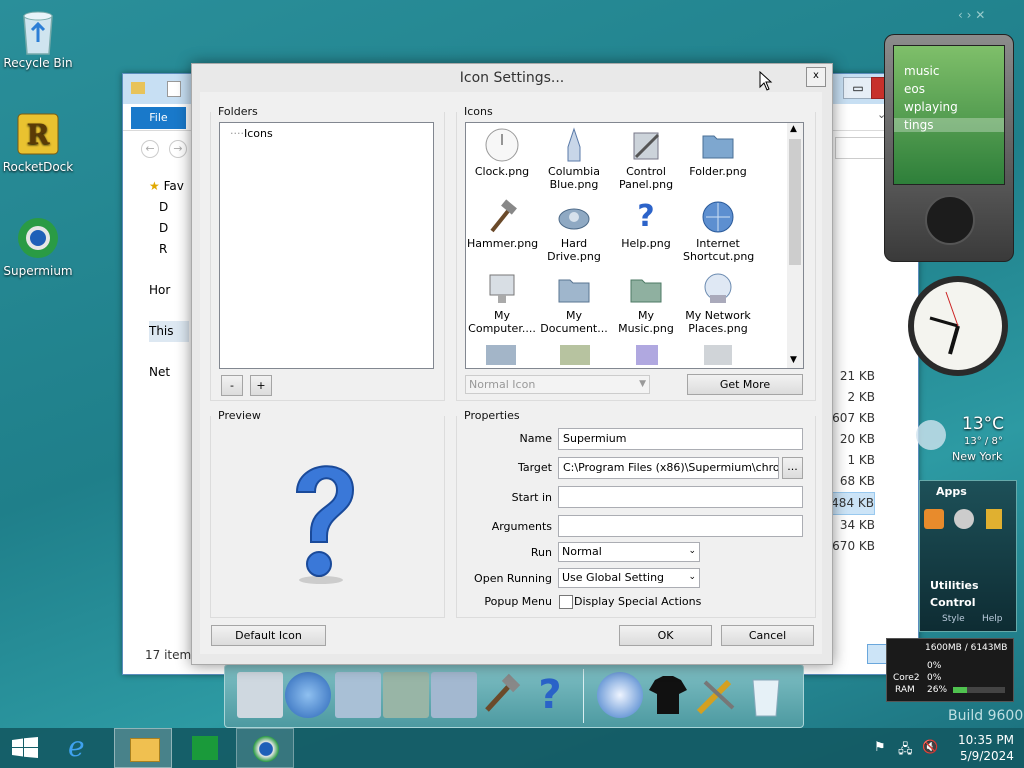  Describe the element at coordinates (454, 695) in the screenshot. I see `my-pictures-icon` at that location.